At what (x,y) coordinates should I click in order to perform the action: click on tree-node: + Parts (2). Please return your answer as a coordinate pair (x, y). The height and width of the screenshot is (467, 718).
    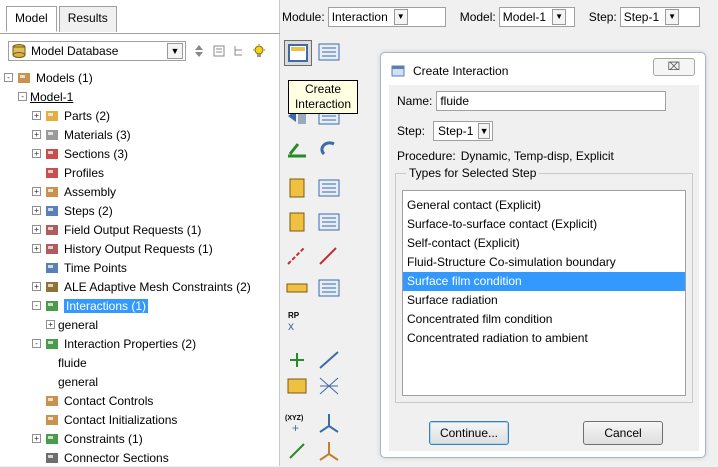
    Looking at the image, I should click on (141, 115).